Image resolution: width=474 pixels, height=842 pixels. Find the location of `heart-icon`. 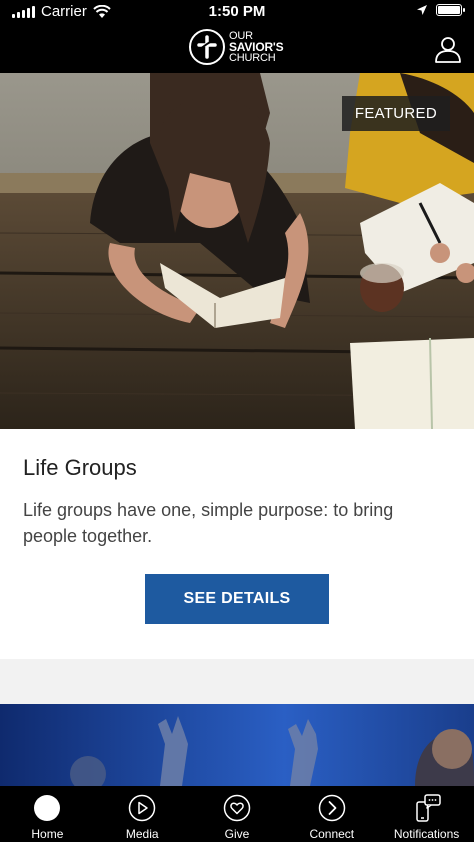

heart-icon is located at coordinates (237, 808).